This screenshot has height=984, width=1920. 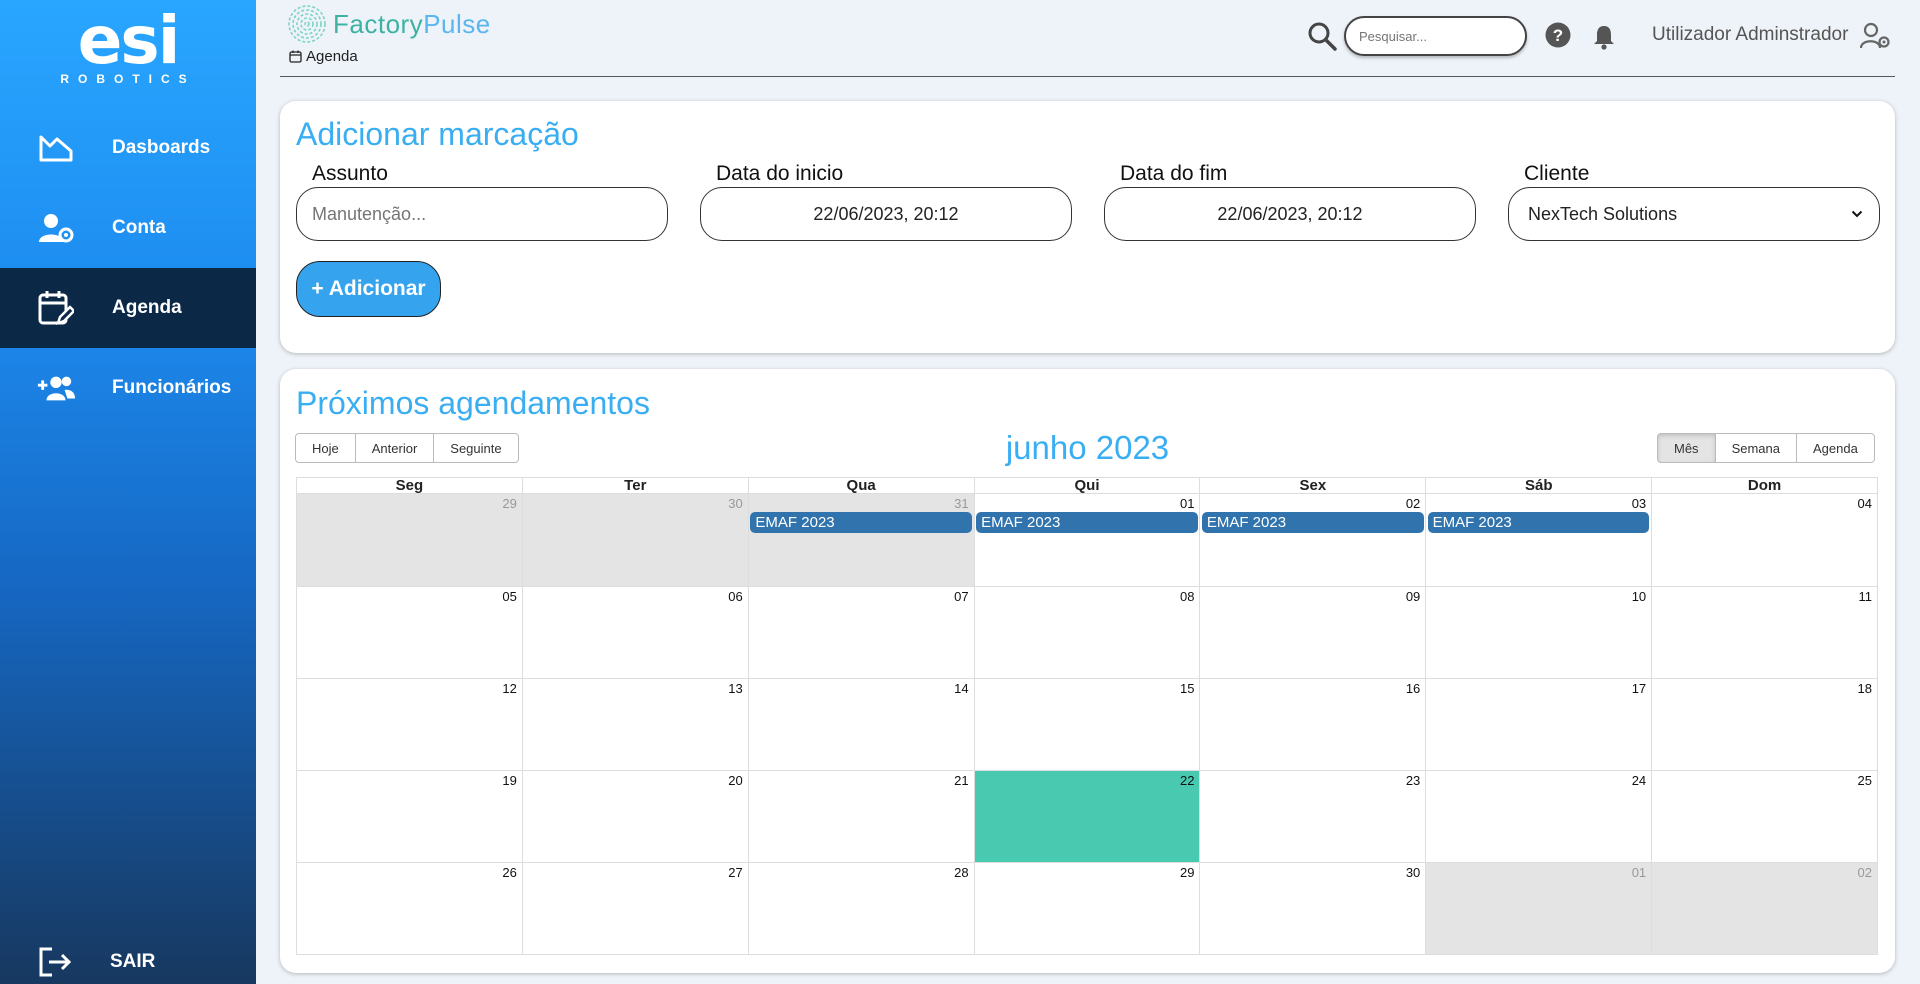 I want to click on day-number: 09, so click(x=1413, y=596).